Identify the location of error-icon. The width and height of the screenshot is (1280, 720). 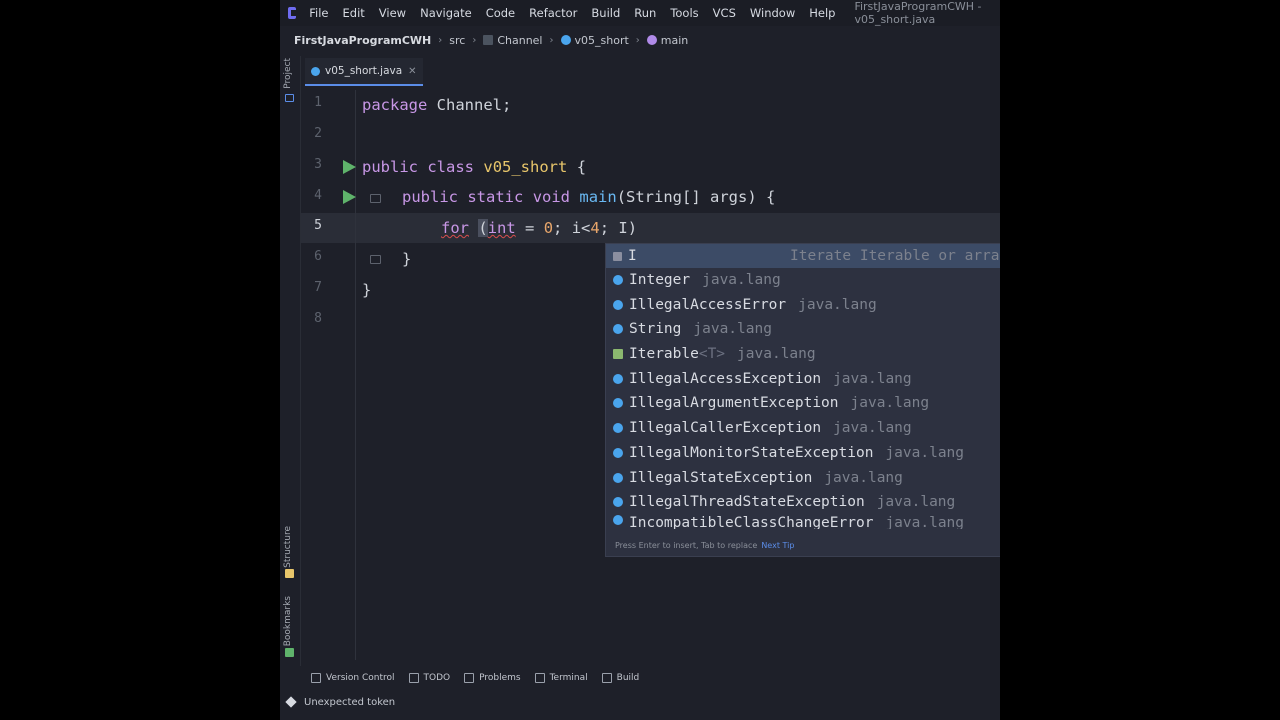
(291, 702).